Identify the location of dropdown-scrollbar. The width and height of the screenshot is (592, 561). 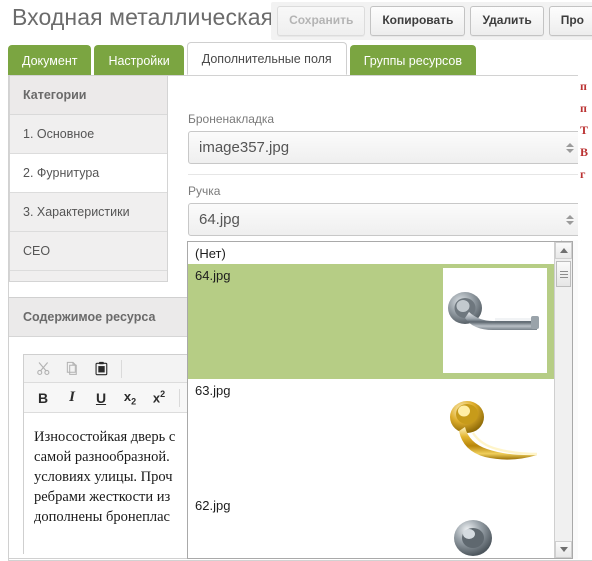
(563, 400).